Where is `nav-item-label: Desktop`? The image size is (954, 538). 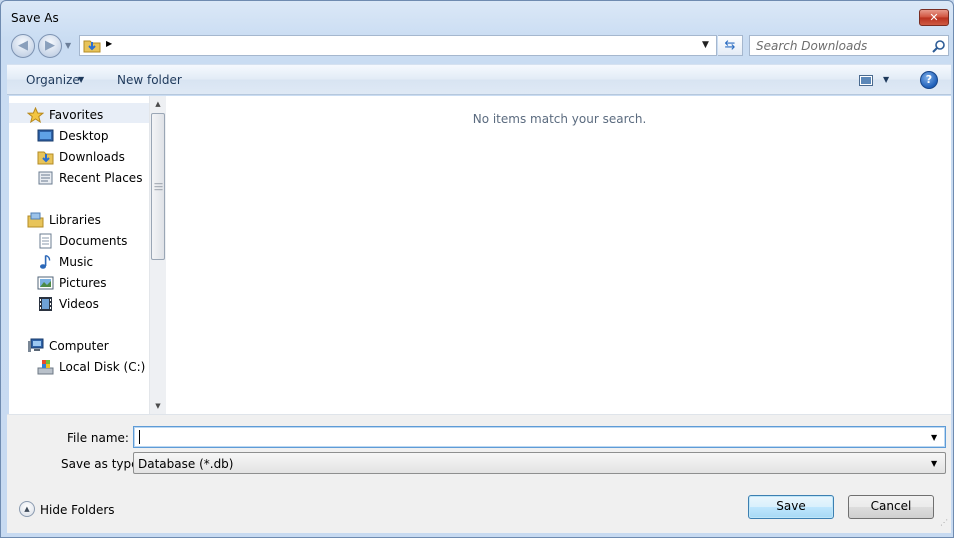 nav-item-label: Desktop is located at coordinates (84, 136).